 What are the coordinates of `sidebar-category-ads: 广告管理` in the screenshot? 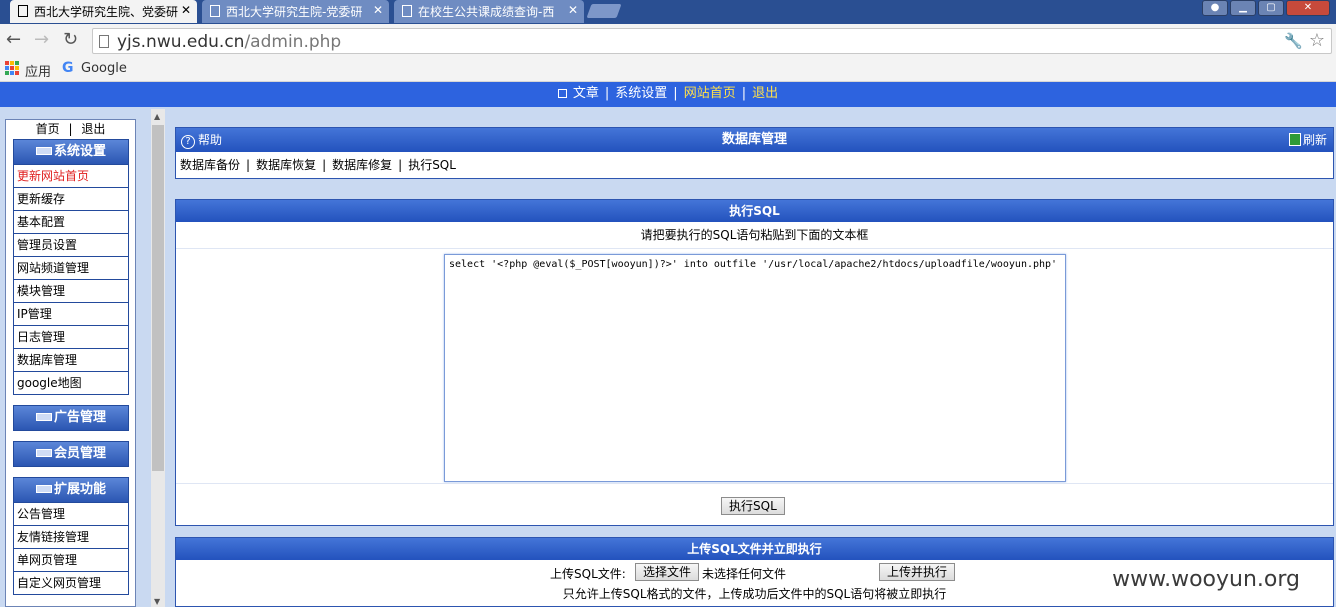 It's located at (71, 418).